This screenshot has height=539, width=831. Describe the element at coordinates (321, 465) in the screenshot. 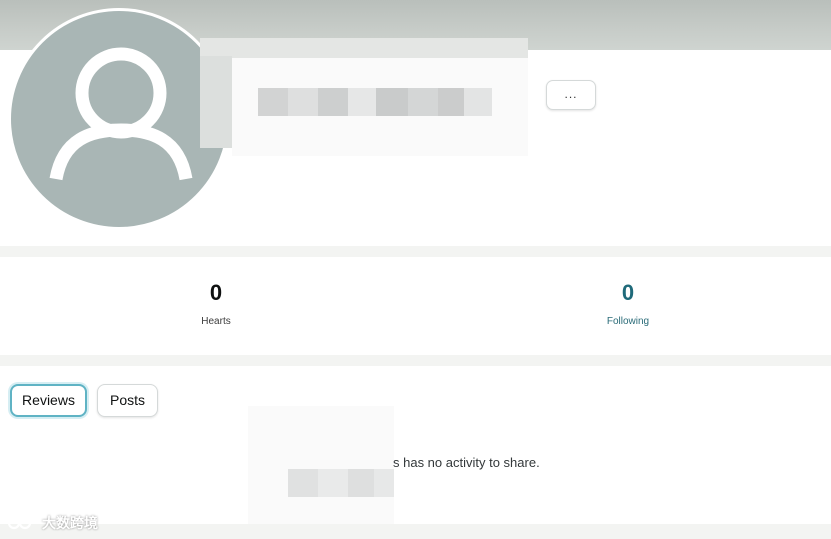

I see `username-redacted` at that location.